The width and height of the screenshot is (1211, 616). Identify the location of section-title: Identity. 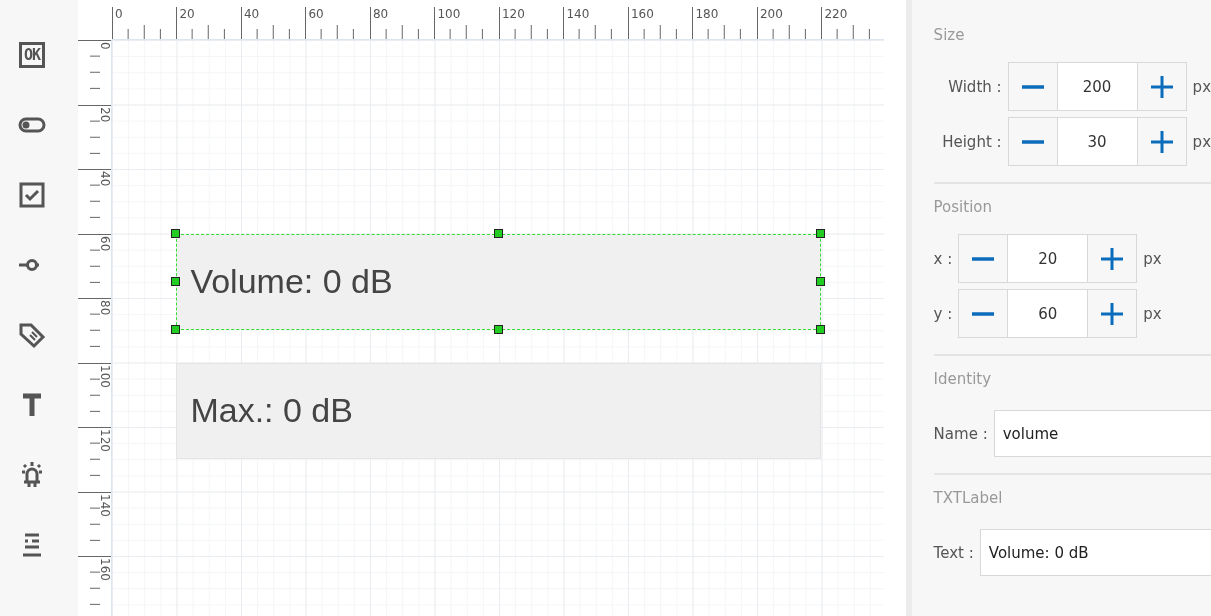
(963, 379).